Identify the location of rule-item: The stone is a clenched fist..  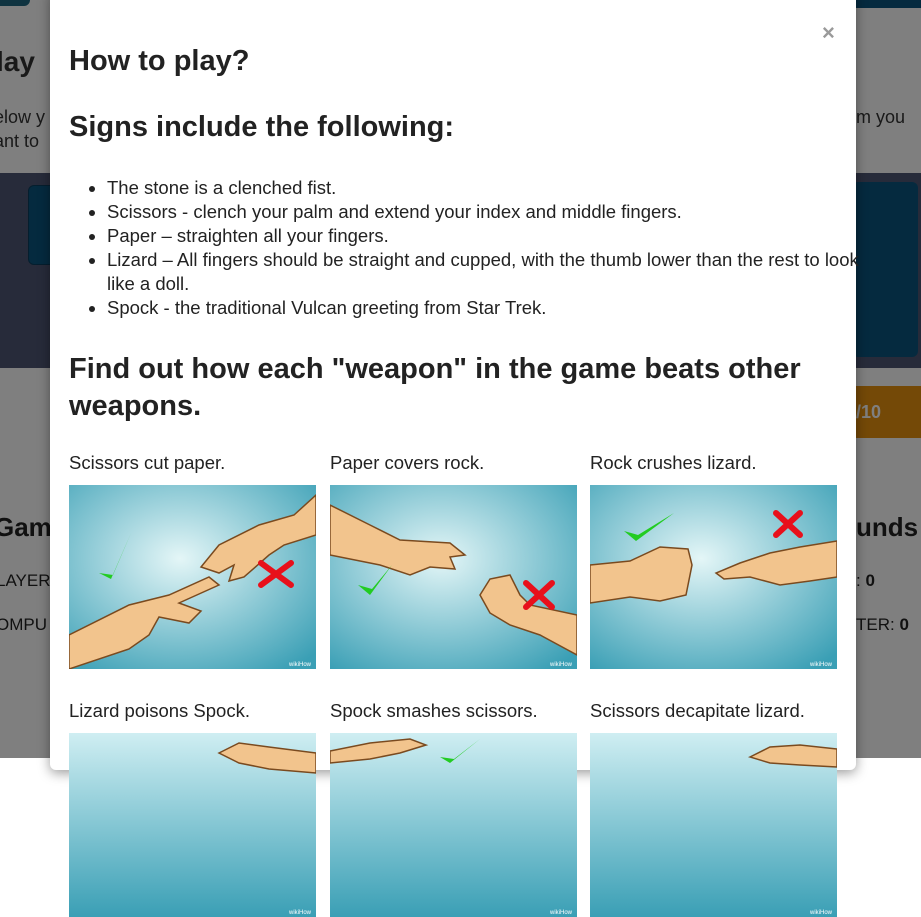
(487, 188).